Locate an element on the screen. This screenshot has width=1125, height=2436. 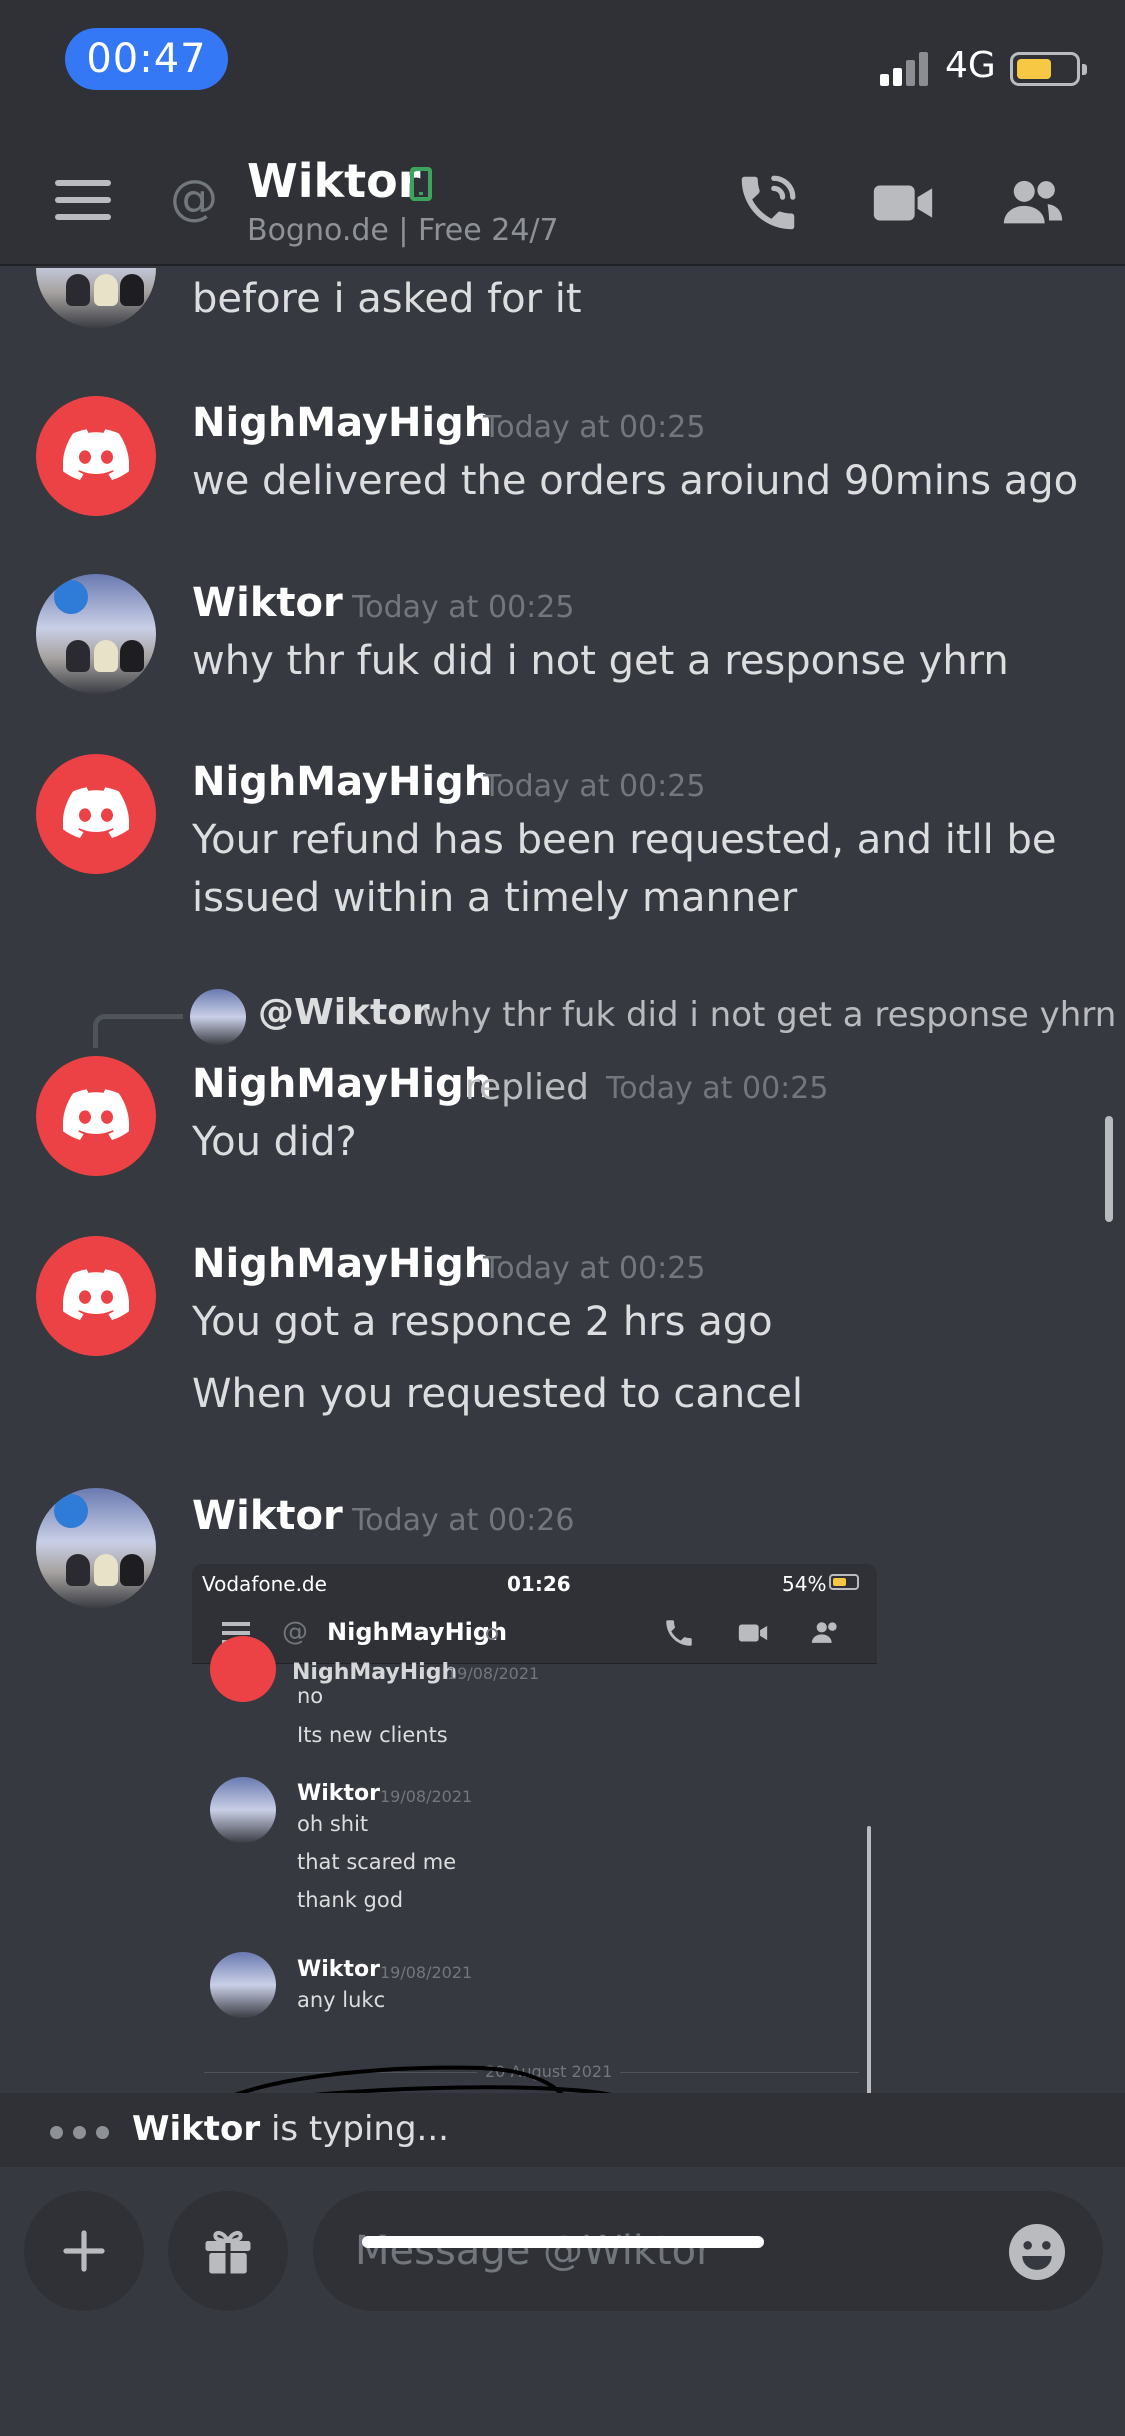
hamburger-icon is located at coordinates (83, 200).